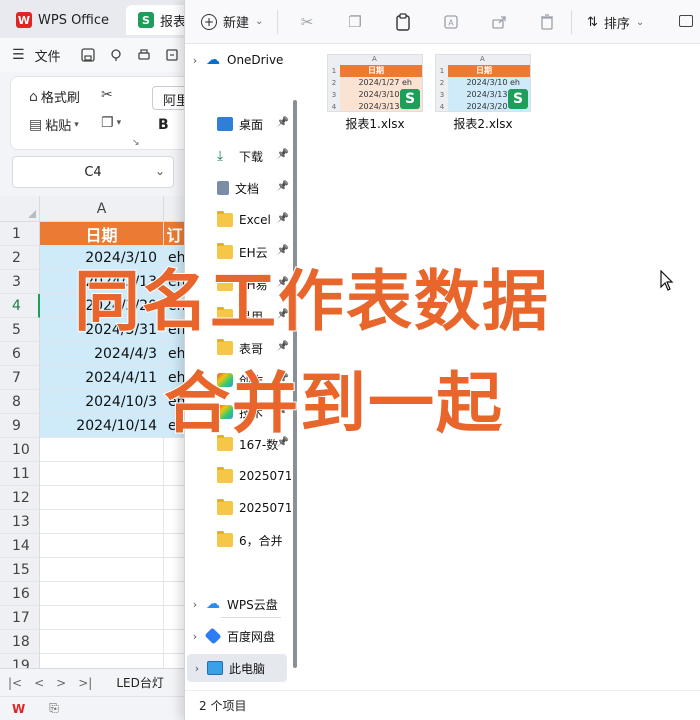 The width and height of the screenshot is (700, 720). What do you see at coordinates (20, 330) in the screenshot?
I see `row-number: 5` at bounding box center [20, 330].